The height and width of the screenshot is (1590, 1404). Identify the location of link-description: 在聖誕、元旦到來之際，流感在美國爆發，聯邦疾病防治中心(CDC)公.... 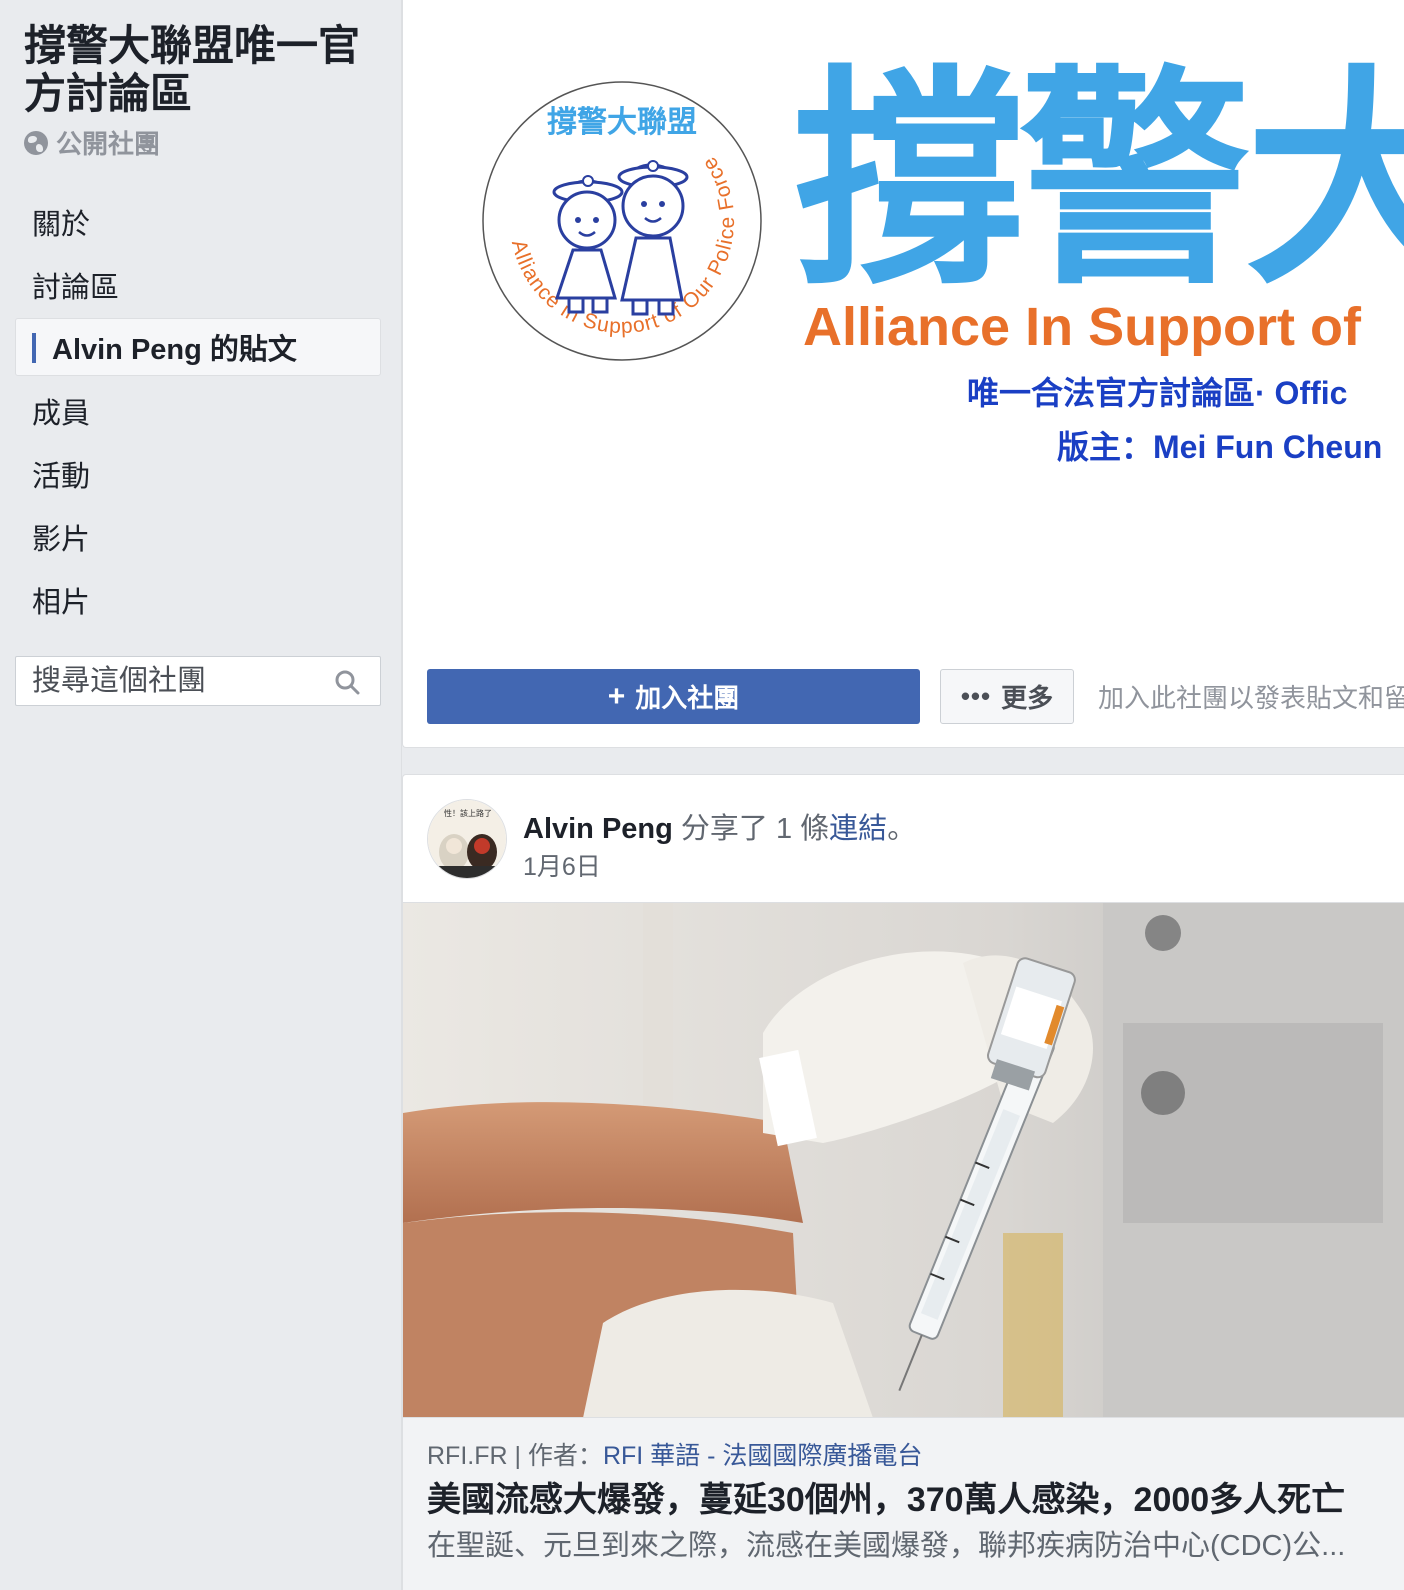
(886, 1546).